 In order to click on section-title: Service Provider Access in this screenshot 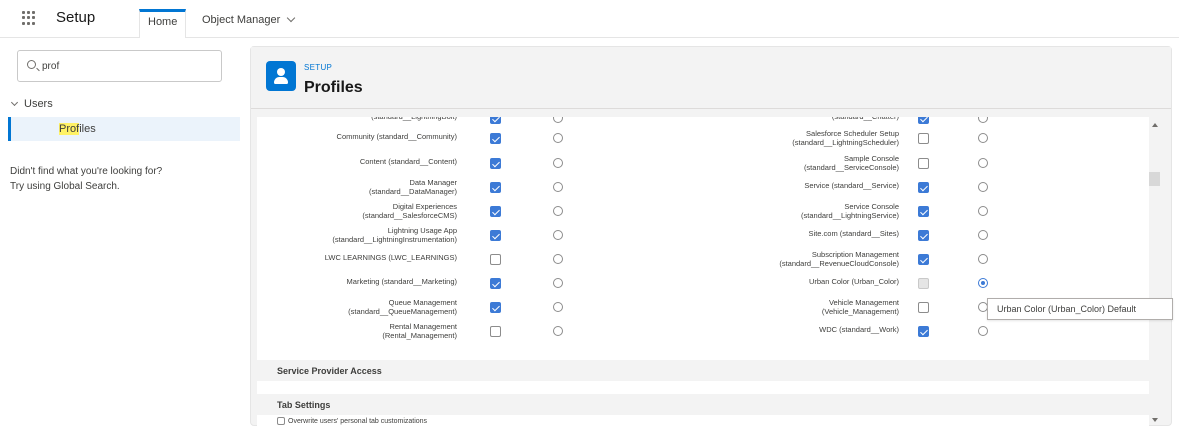, I will do `click(329, 371)`.